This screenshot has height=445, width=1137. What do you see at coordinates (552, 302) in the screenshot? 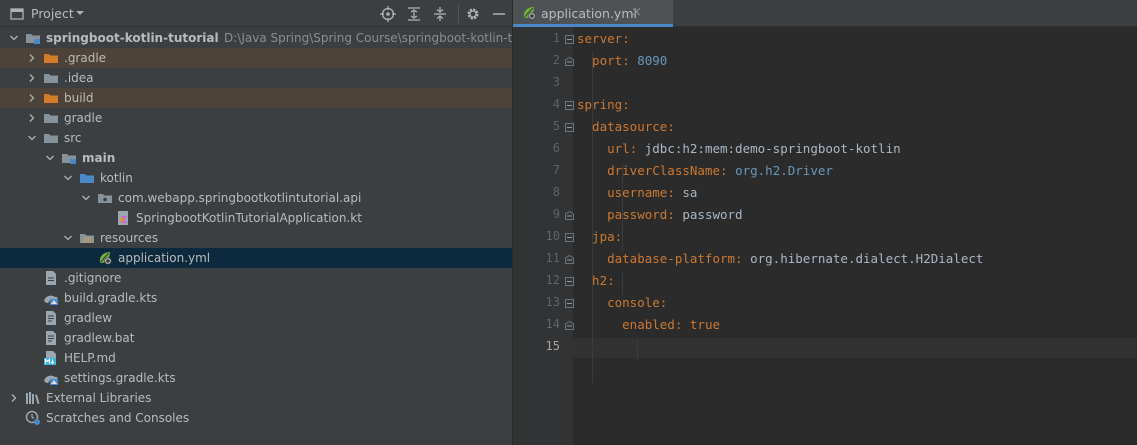
I see `line-number: 13` at bounding box center [552, 302].